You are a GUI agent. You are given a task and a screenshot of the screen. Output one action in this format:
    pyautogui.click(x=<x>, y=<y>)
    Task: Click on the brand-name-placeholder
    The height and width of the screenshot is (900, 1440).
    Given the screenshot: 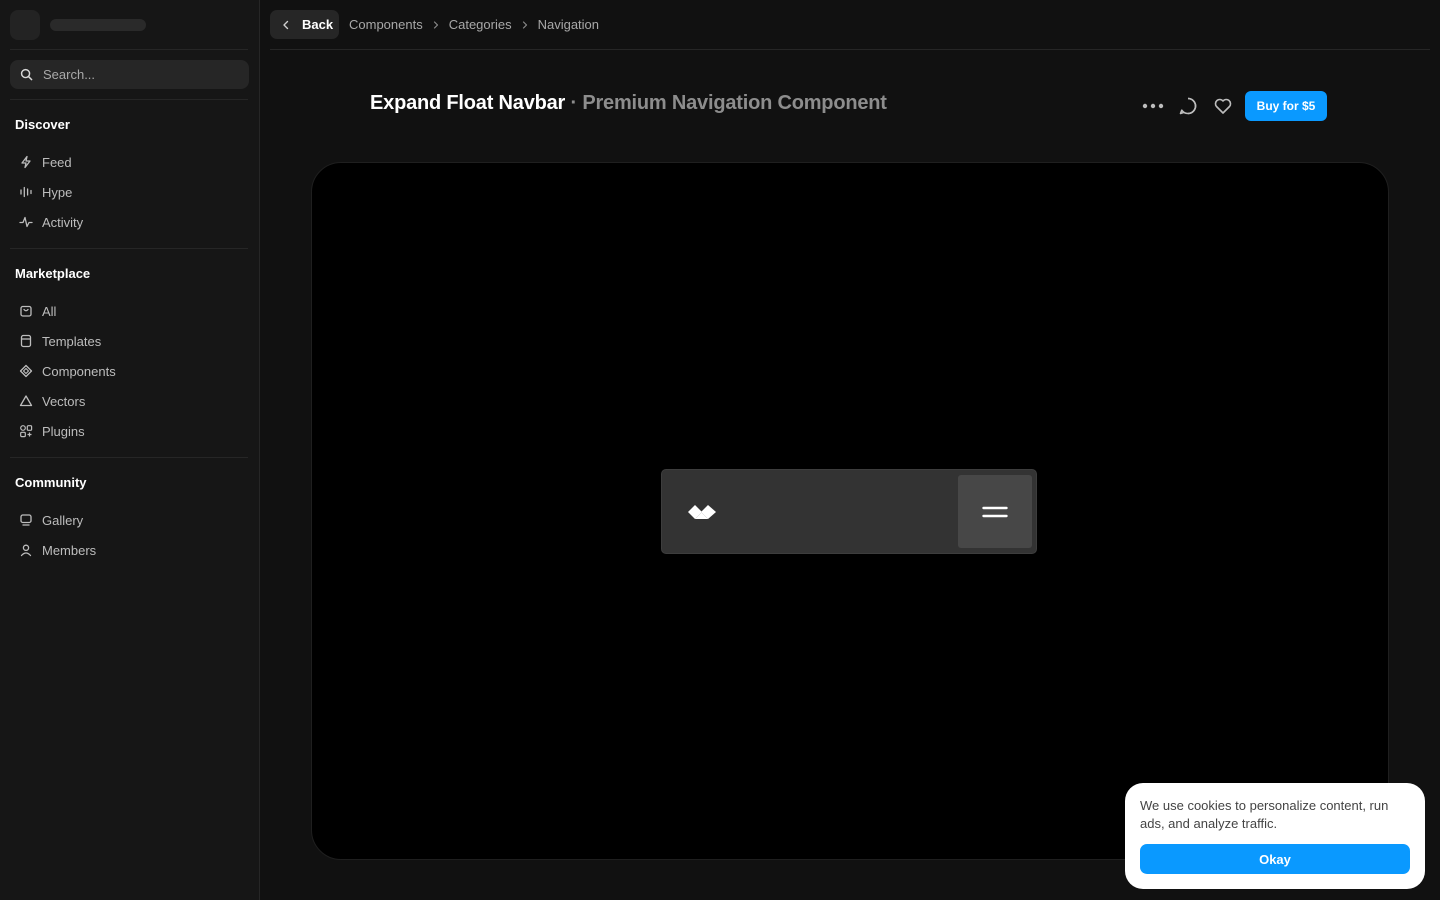 What is the action you would take?
    pyautogui.click(x=98, y=25)
    